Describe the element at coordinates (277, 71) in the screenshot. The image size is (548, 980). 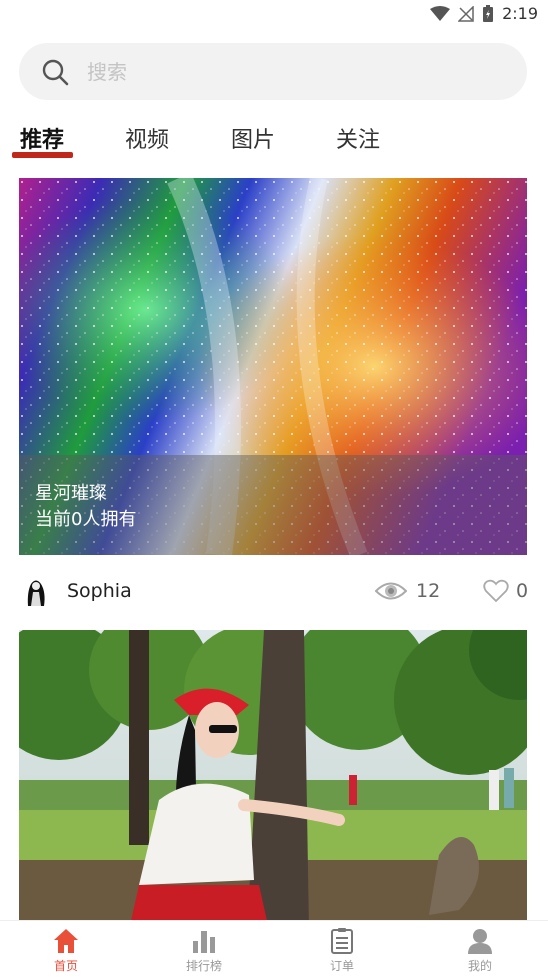
I see `search-input` at that location.